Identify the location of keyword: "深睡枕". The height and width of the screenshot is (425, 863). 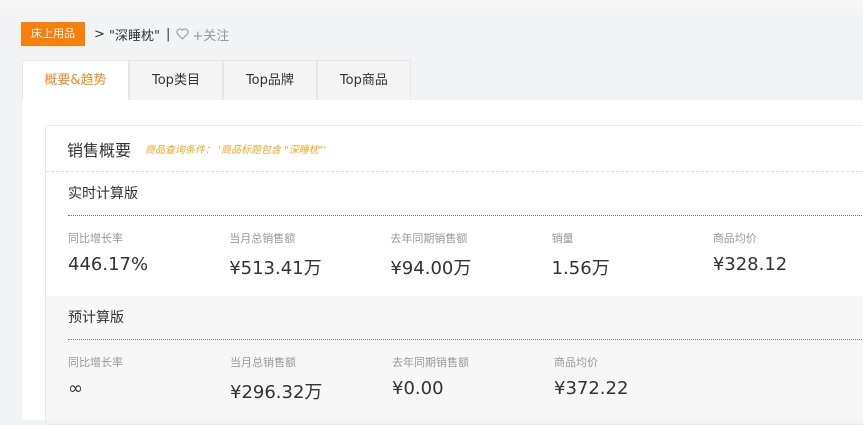
(135, 36).